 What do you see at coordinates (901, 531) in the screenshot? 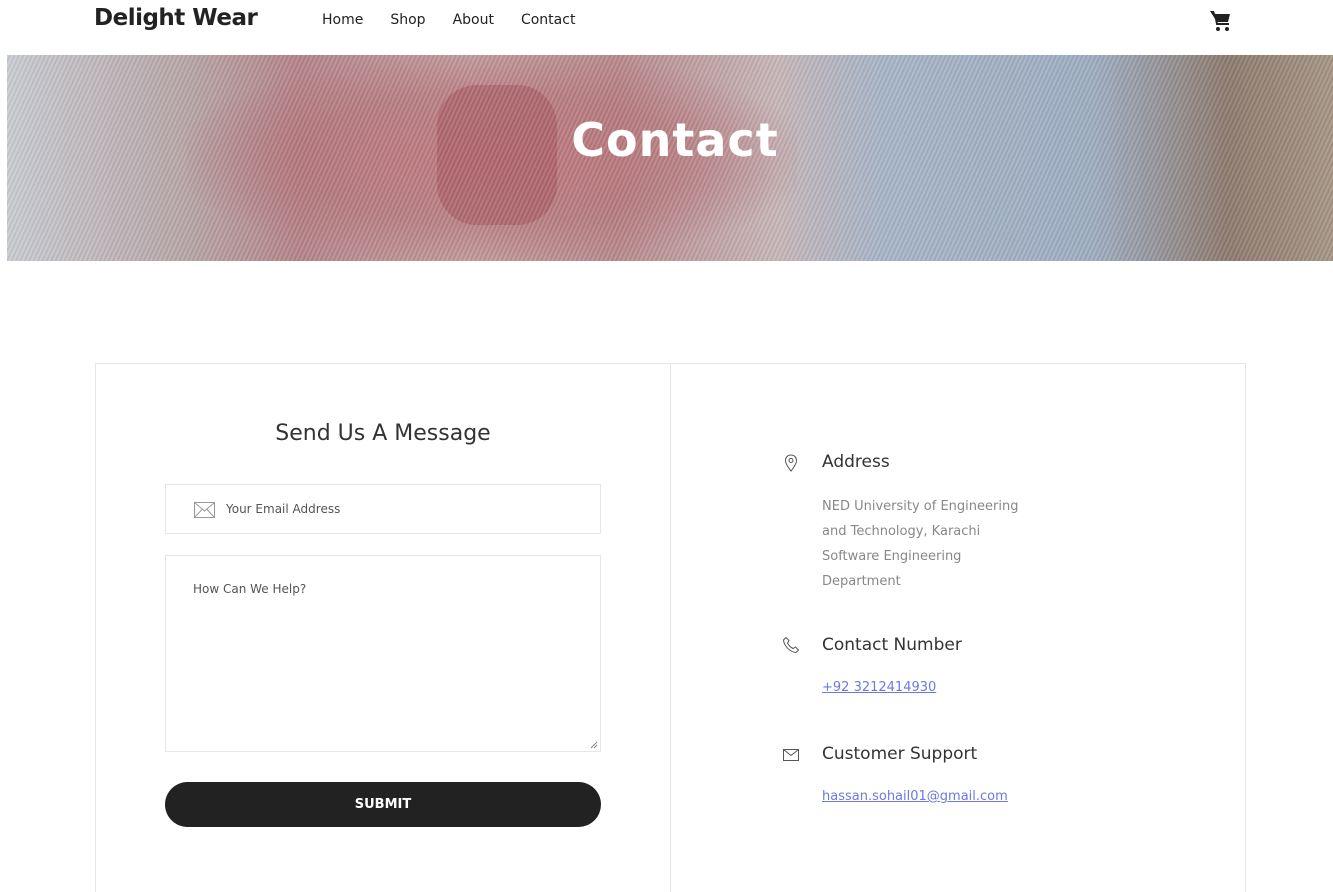
I see `address-line: and Technology, Karachi` at bounding box center [901, 531].